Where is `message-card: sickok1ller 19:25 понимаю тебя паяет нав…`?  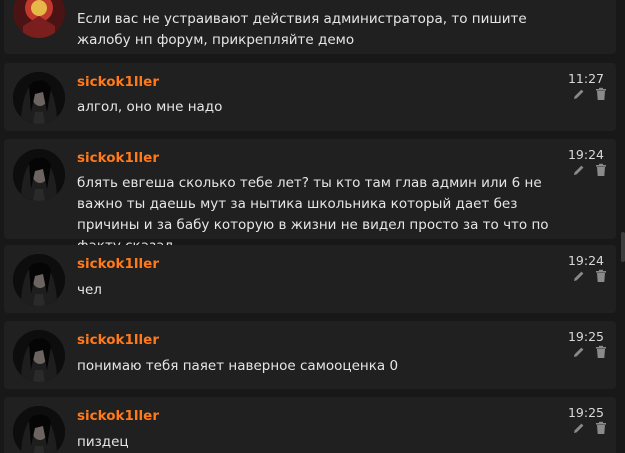 message-card: sickok1ller 19:25 понимаю тебя паяет нав… is located at coordinates (310, 355).